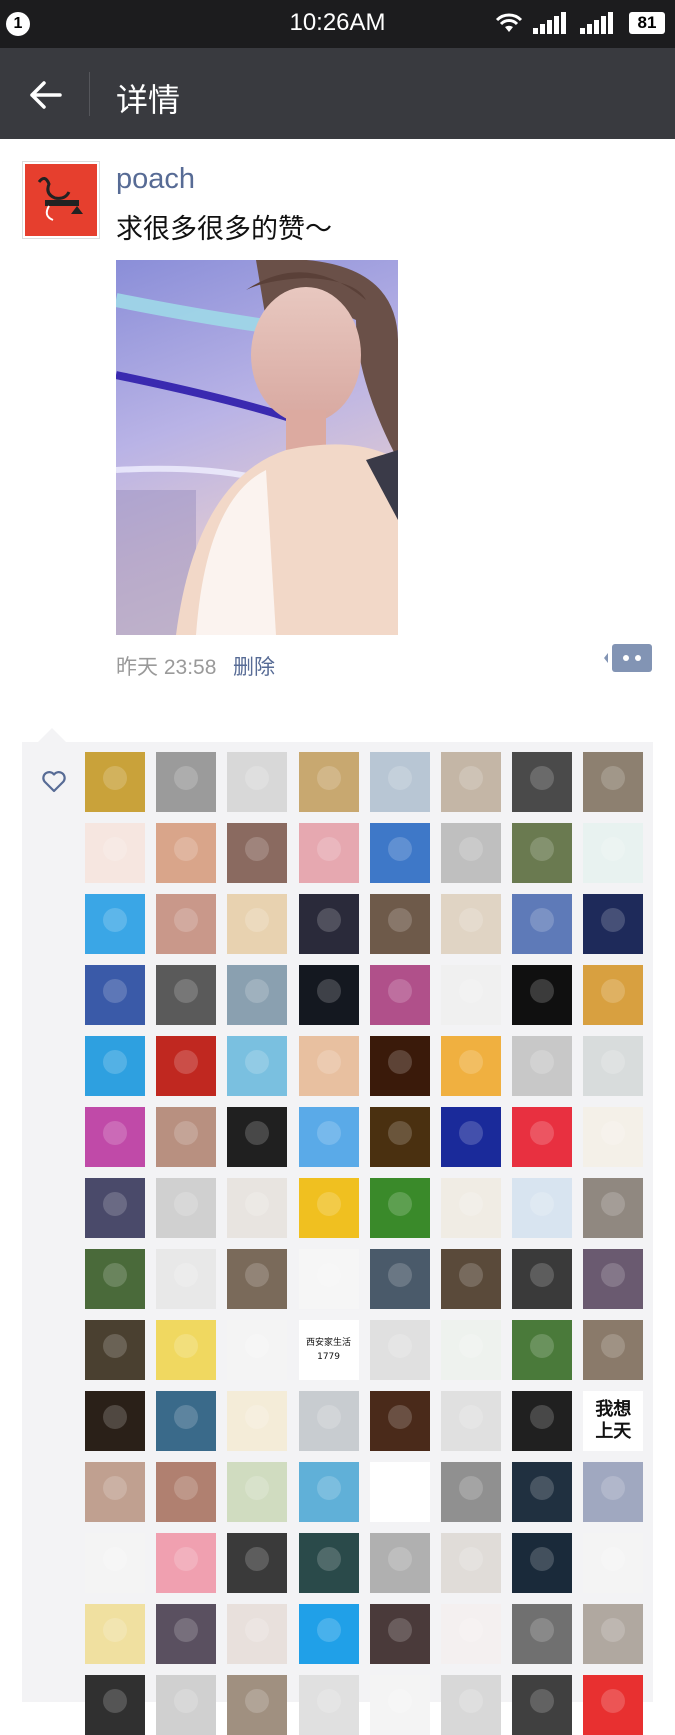 This screenshot has height=1735, width=675. What do you see at coordinates (61, 200) in the screenshot?
I see `author-avatar` at bounding box center [61, 200].